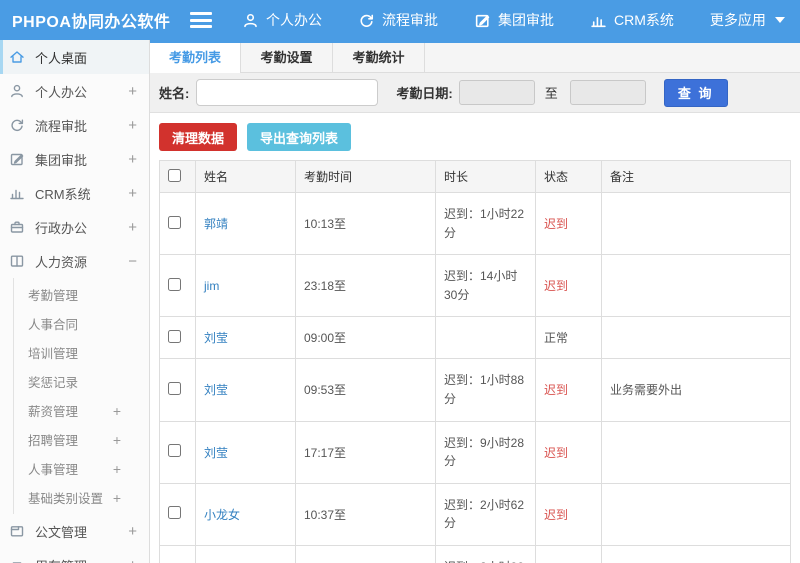 Image resolution: width=800 pixels, height=563 pixels. What do you see at coordinates (53, 412) in the screenshot?
I see `sidebar-subitem-label: 薪资管理` at bounding box center [53, 412].